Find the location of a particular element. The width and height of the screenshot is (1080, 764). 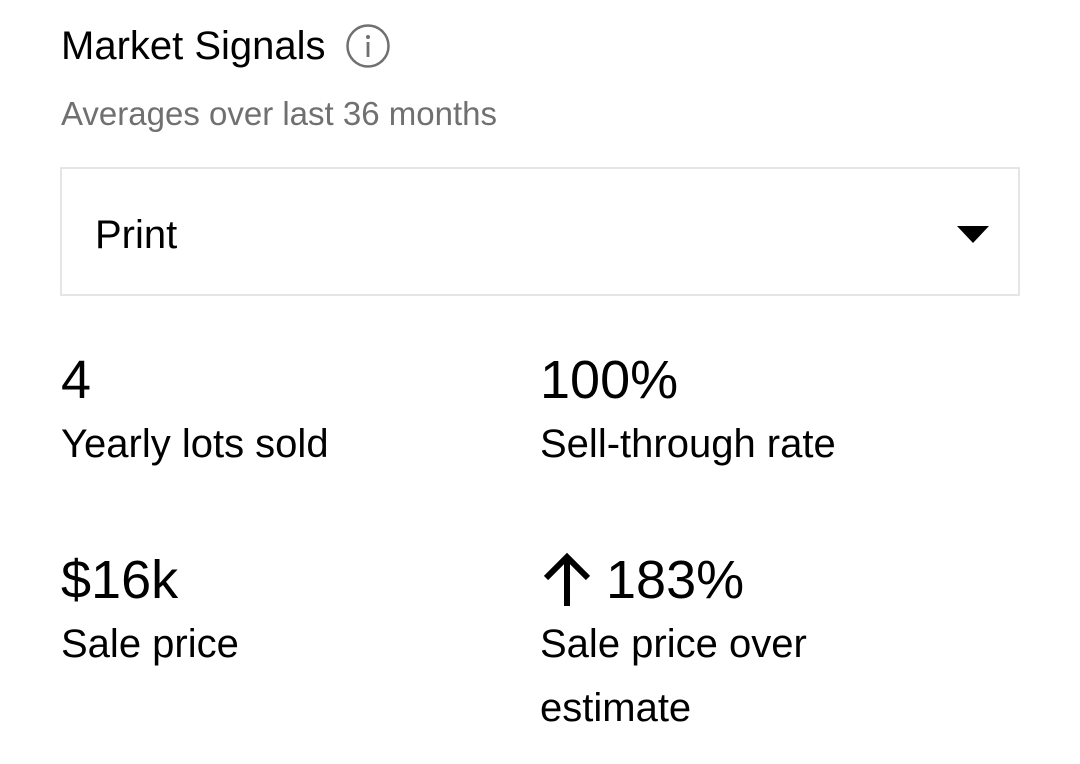

medium-select-value: Print is located at coordinates (136, 235).